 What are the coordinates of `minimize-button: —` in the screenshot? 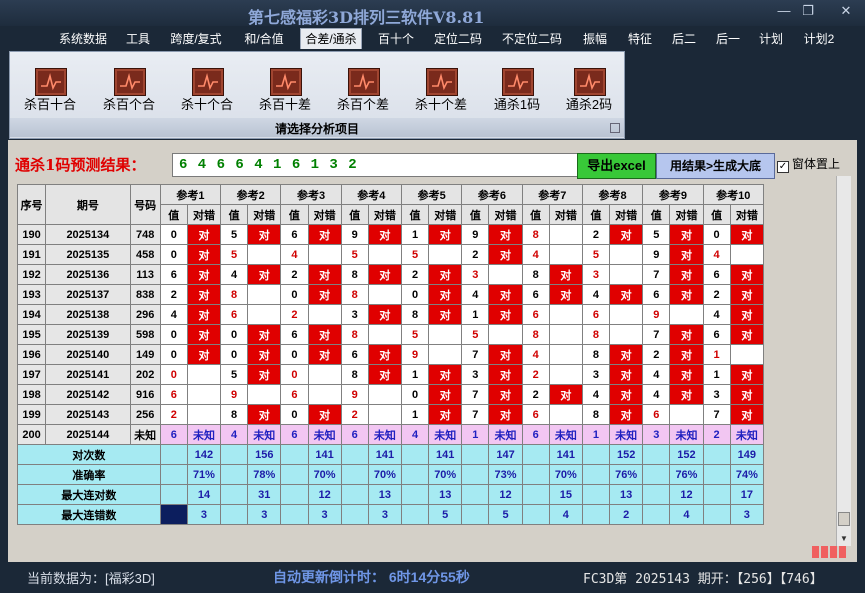 It's located at (784, 11).